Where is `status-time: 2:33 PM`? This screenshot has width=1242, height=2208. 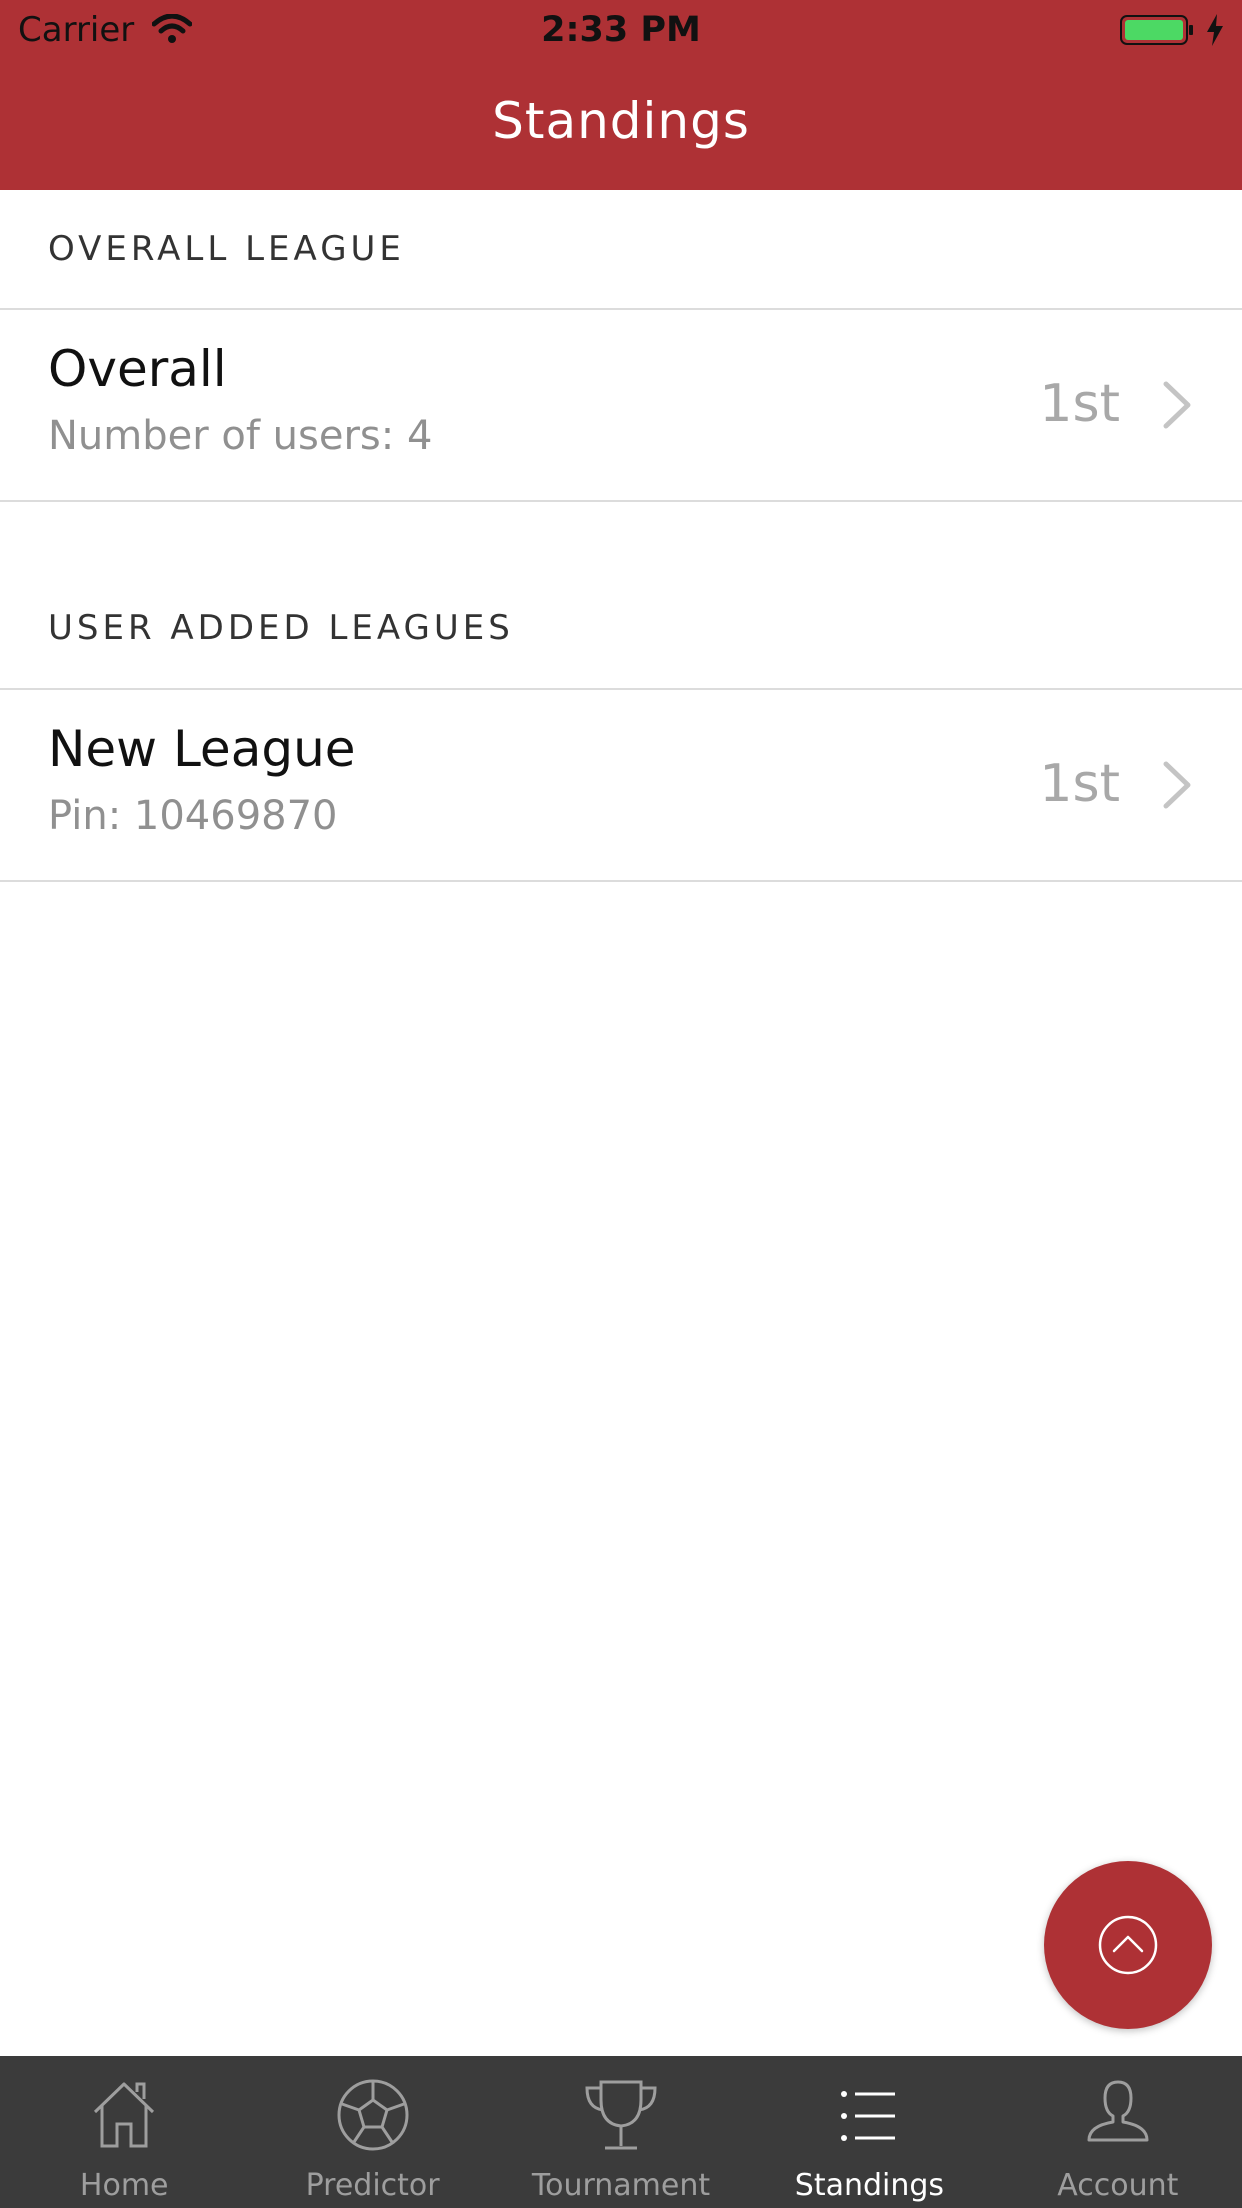
status-time: 2:33 PM is located at coordinates (621, 30).